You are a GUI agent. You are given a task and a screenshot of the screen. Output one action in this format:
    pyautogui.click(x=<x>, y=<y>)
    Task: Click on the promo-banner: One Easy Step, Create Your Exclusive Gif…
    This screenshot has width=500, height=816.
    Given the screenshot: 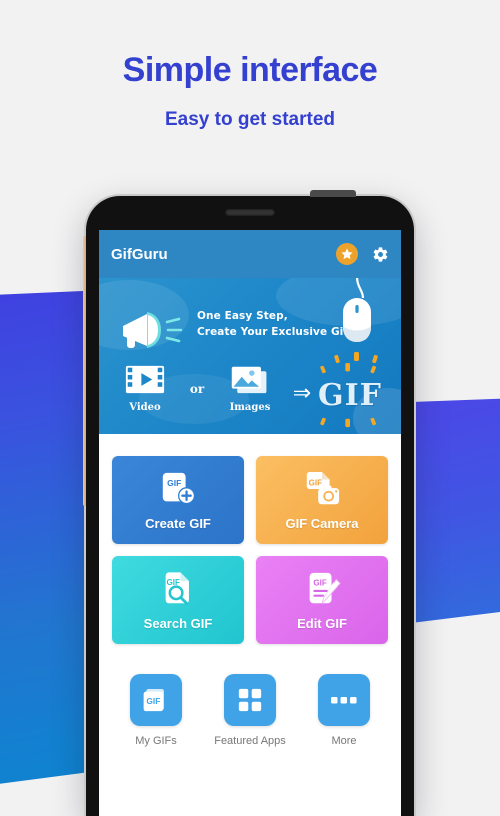 What is the action you would take?
    pyautogui.click(x=250, y=356)
    